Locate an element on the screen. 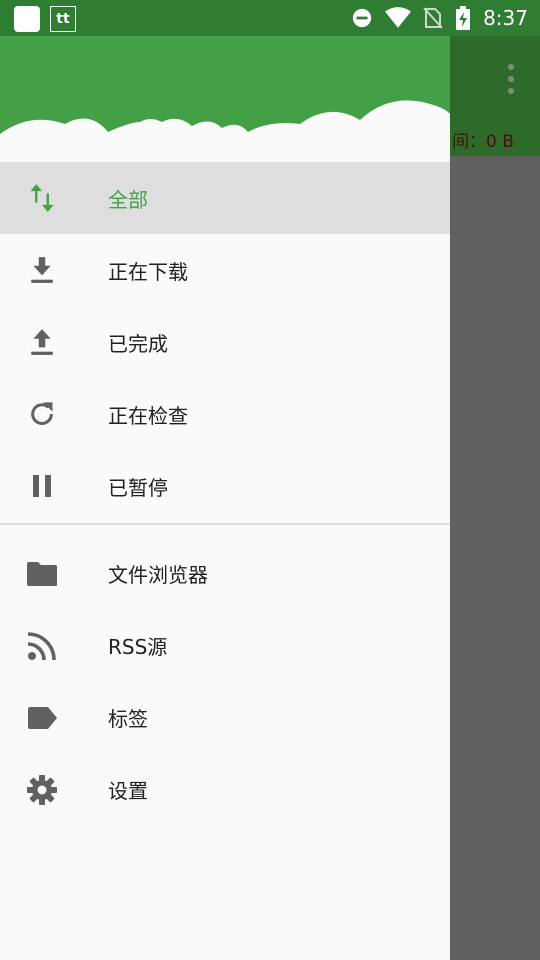  rss-icon is located at coordinates (42, 646).